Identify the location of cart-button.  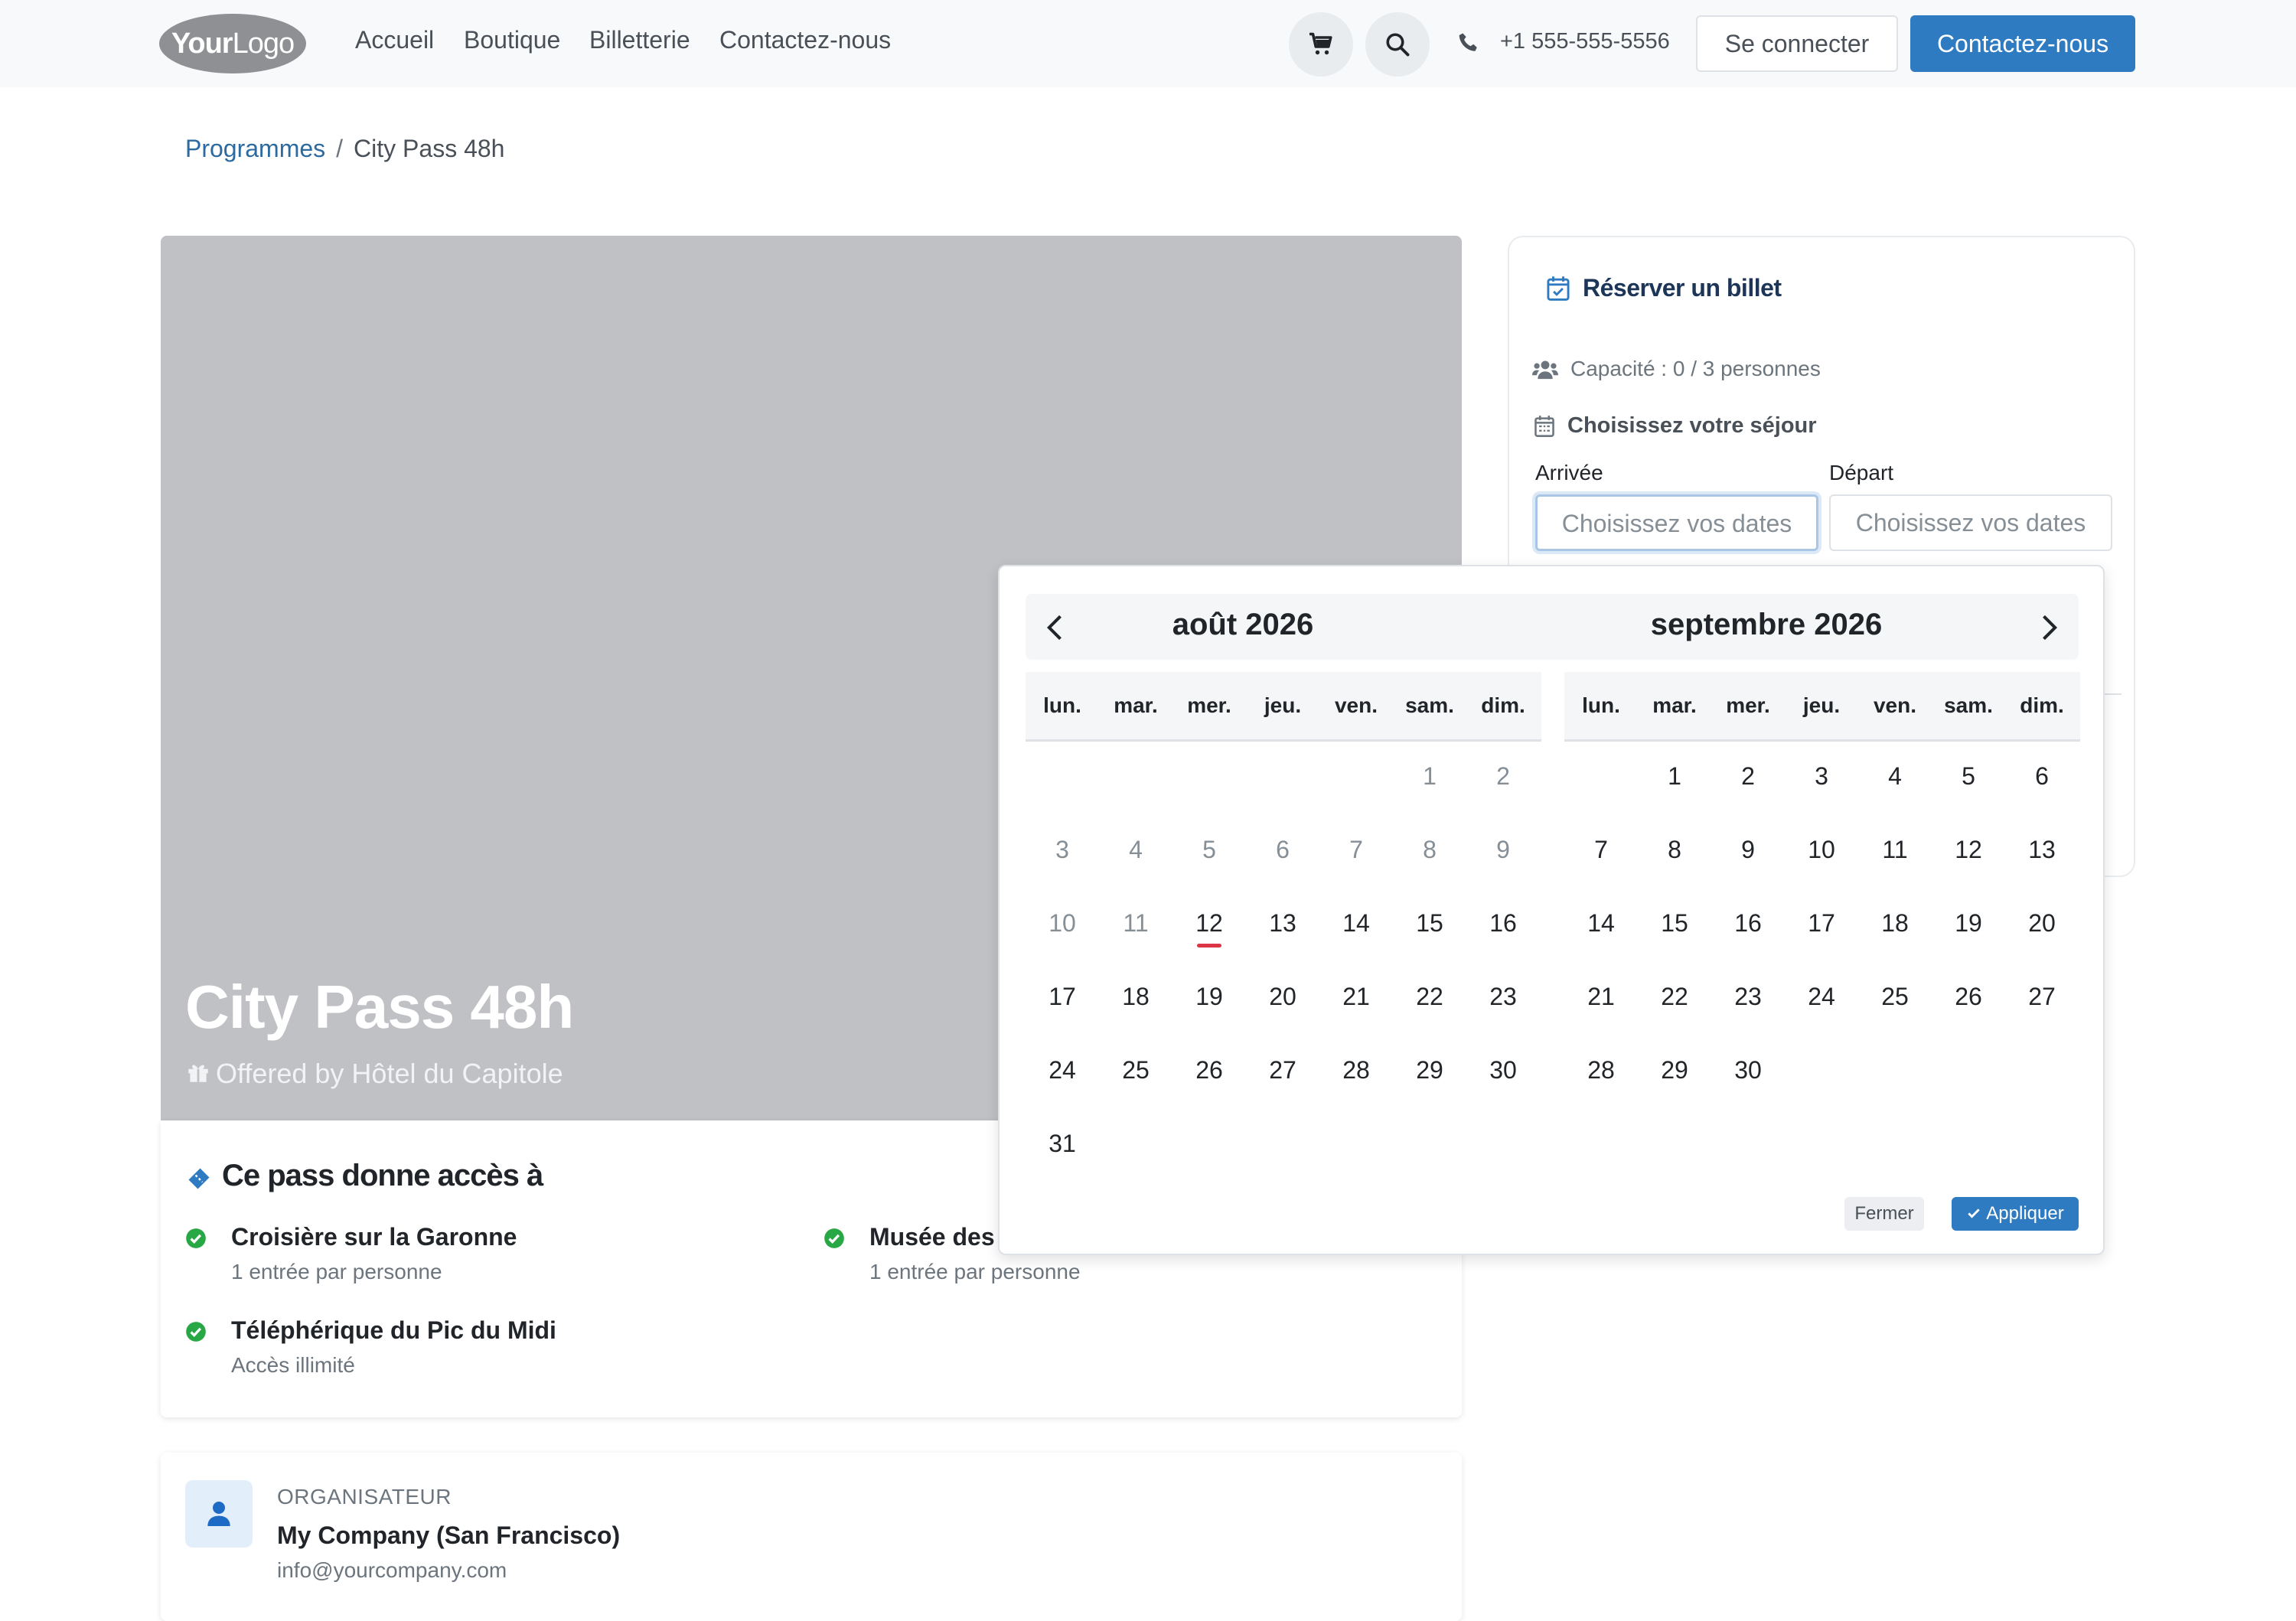
(1321, 44).